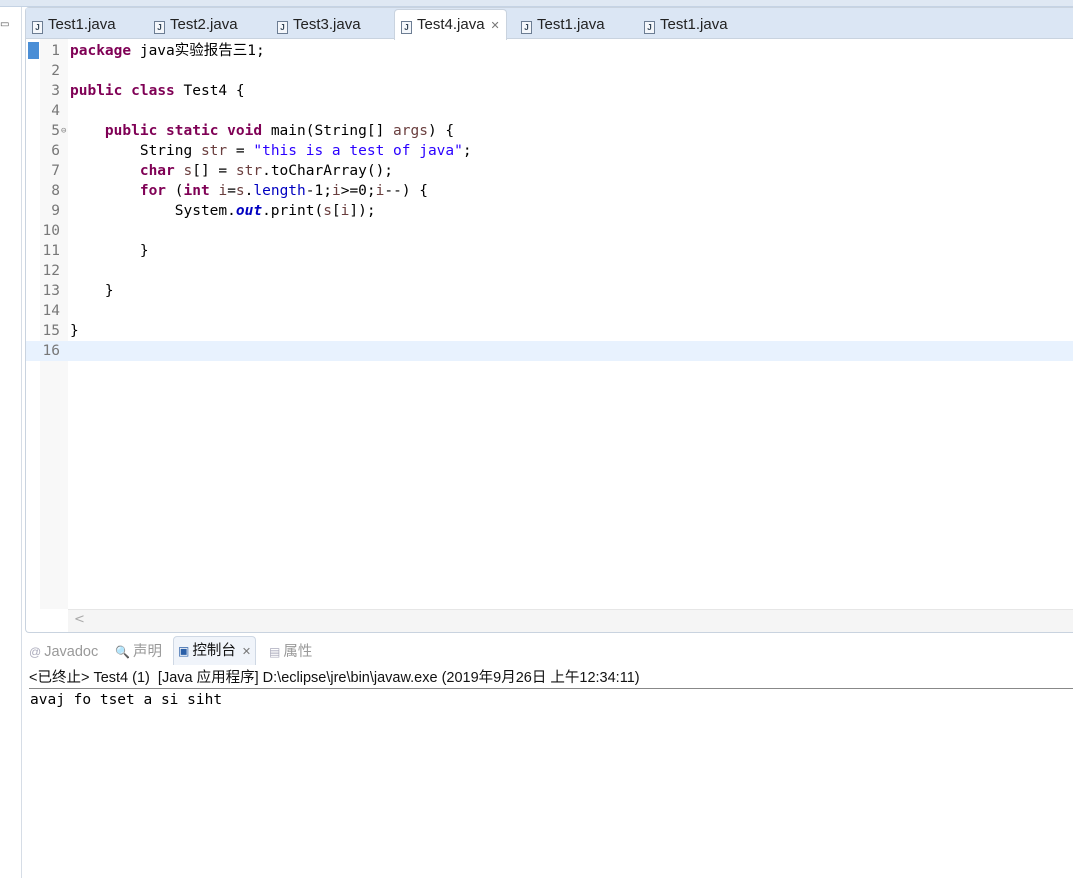 The image size is (1073, 878). I want to click on console-tab-bar: @ Javadoc 🔍 声明 ▣ 控制台 ✕ ▤ 属性, so click(549, 650).